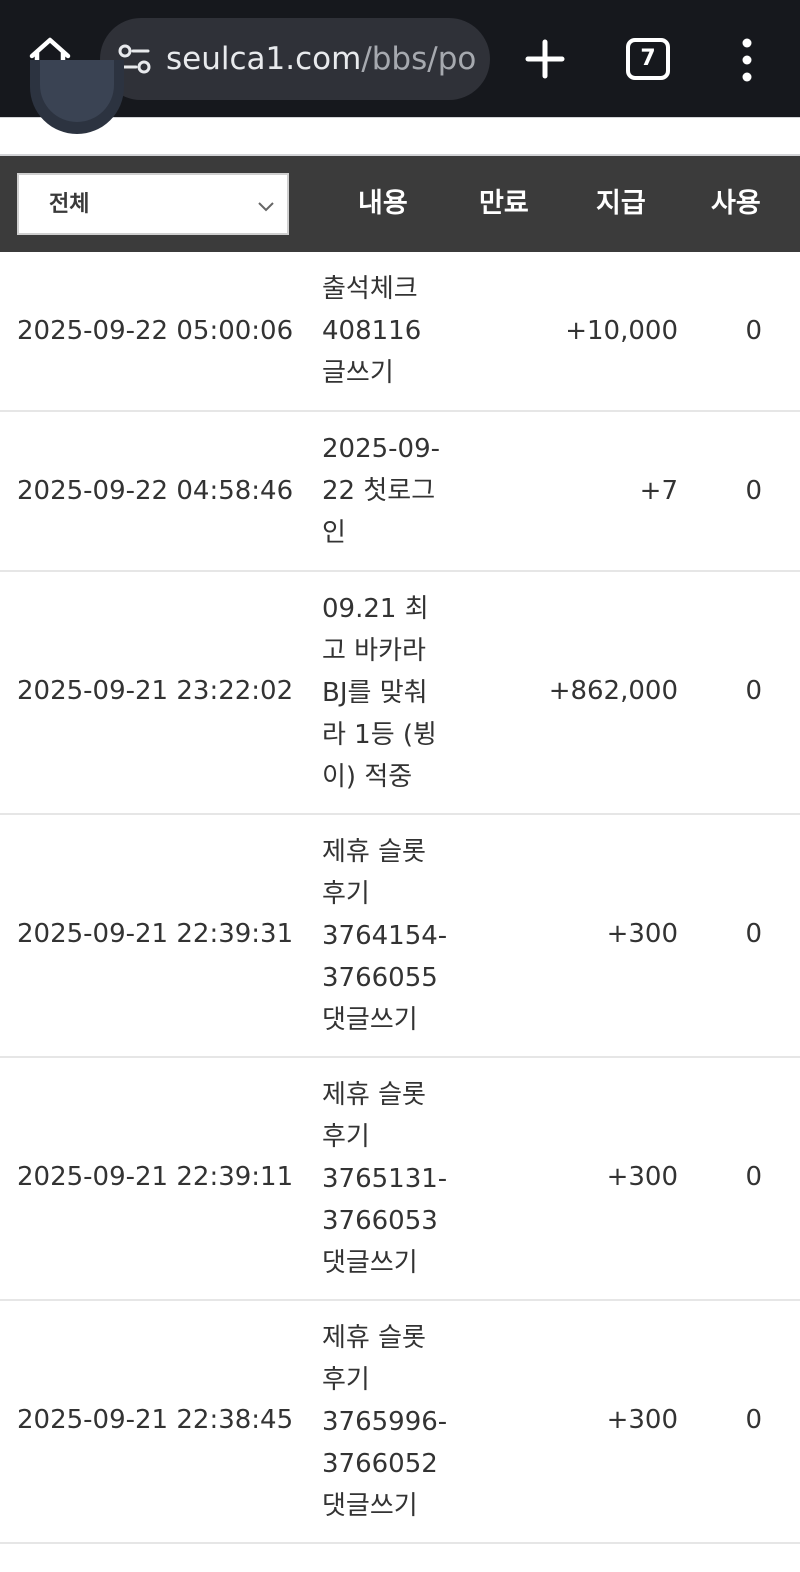 The height and width of the screenshot is (1572, 800). I want to click on row-content-line: 글쓰기, so click(358, 373).